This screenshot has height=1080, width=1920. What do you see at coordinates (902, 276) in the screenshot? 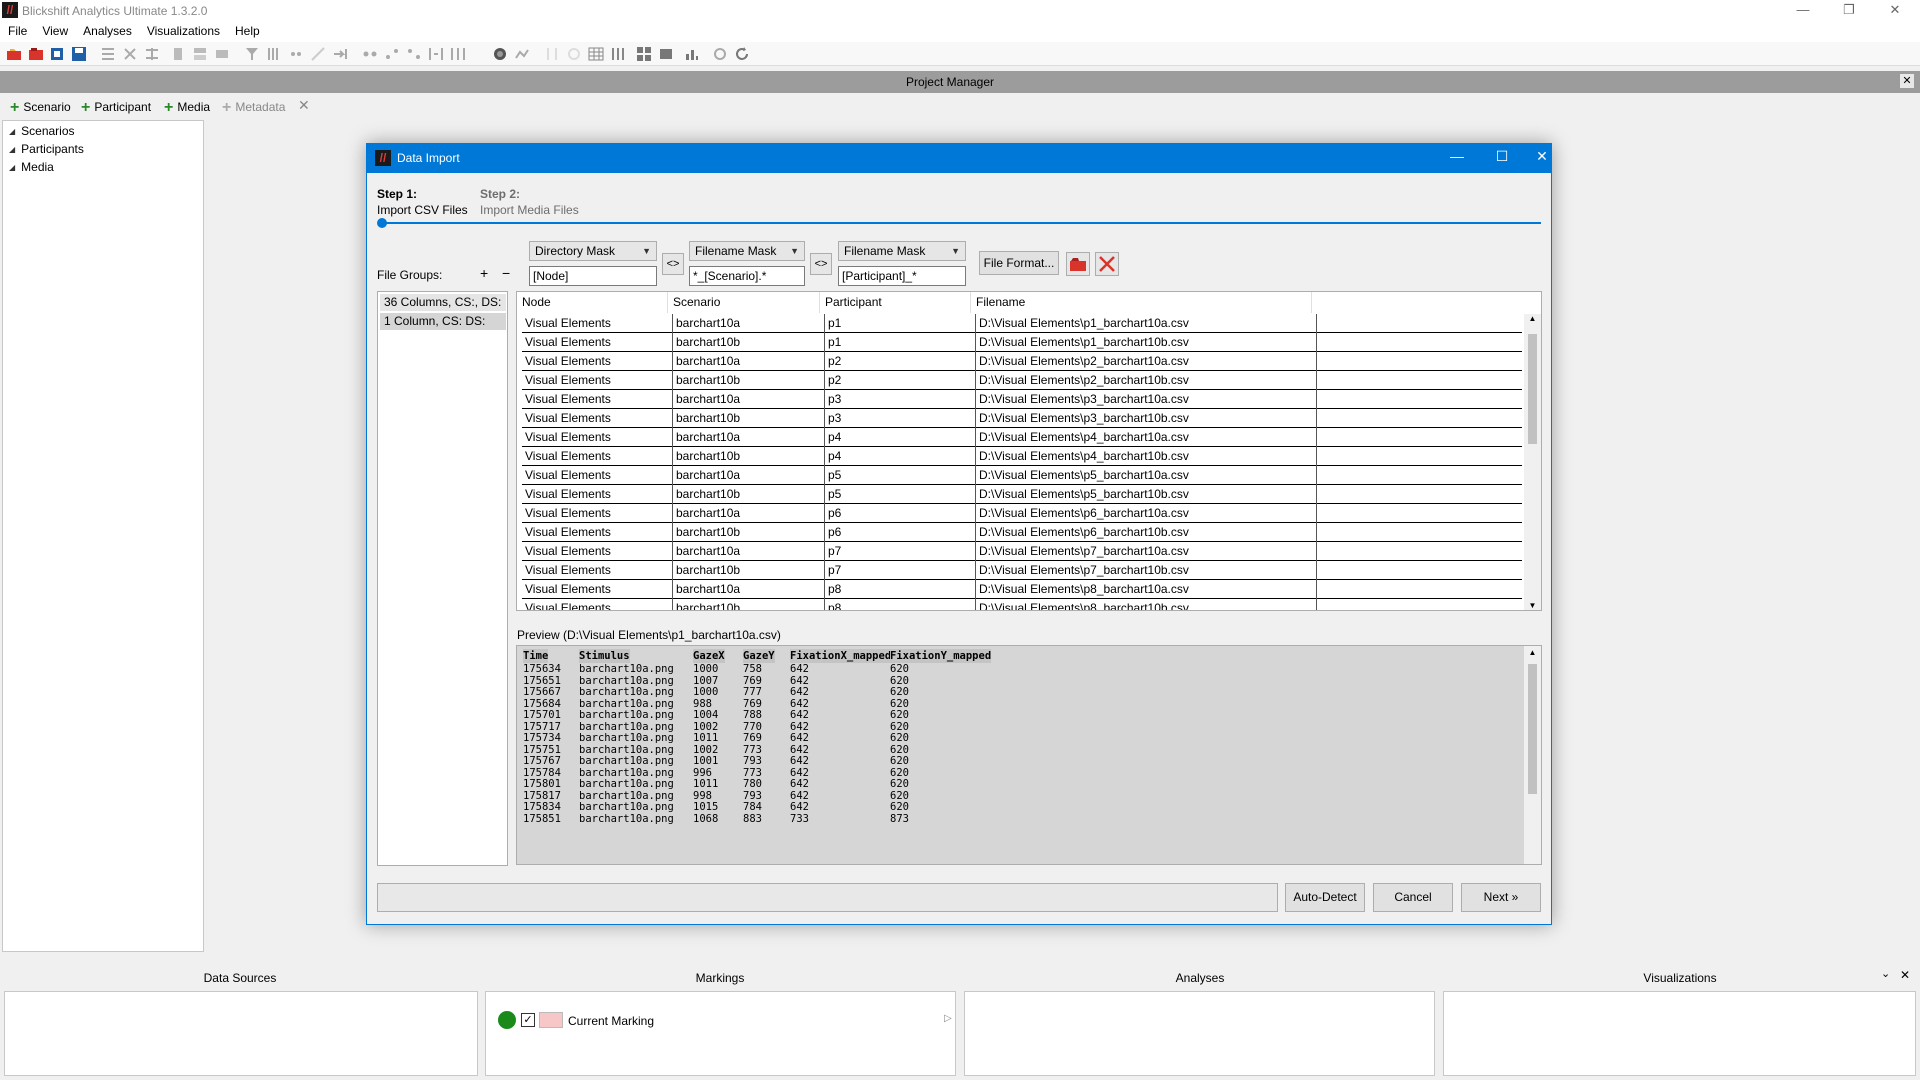
I see `participant-mask-input: [Participant]_*` at bounding box center [902, 276].